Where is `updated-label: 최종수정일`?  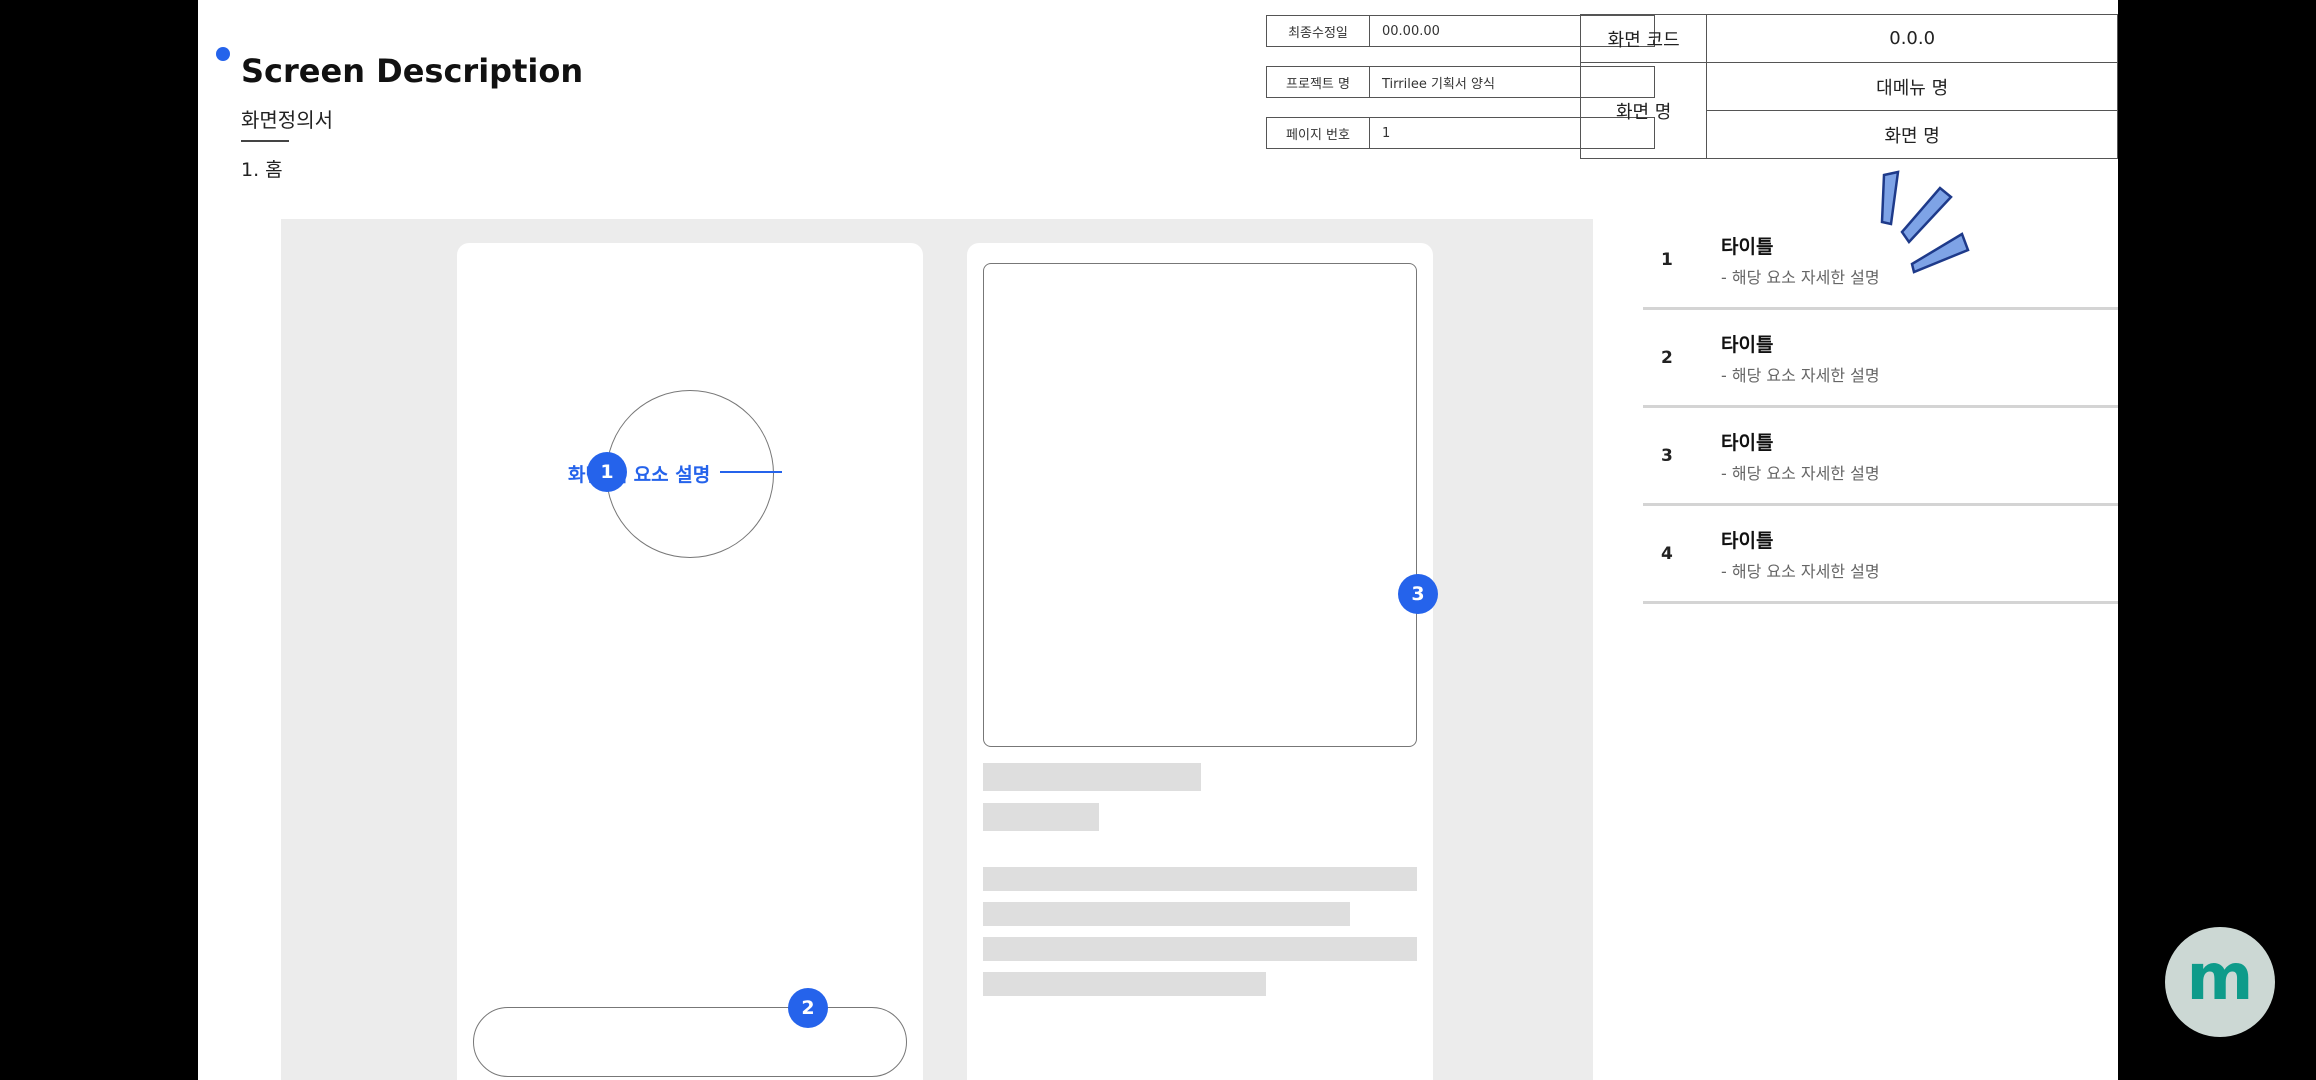 updated-label: 최종수정일 is located at coordinates (1318, 31).